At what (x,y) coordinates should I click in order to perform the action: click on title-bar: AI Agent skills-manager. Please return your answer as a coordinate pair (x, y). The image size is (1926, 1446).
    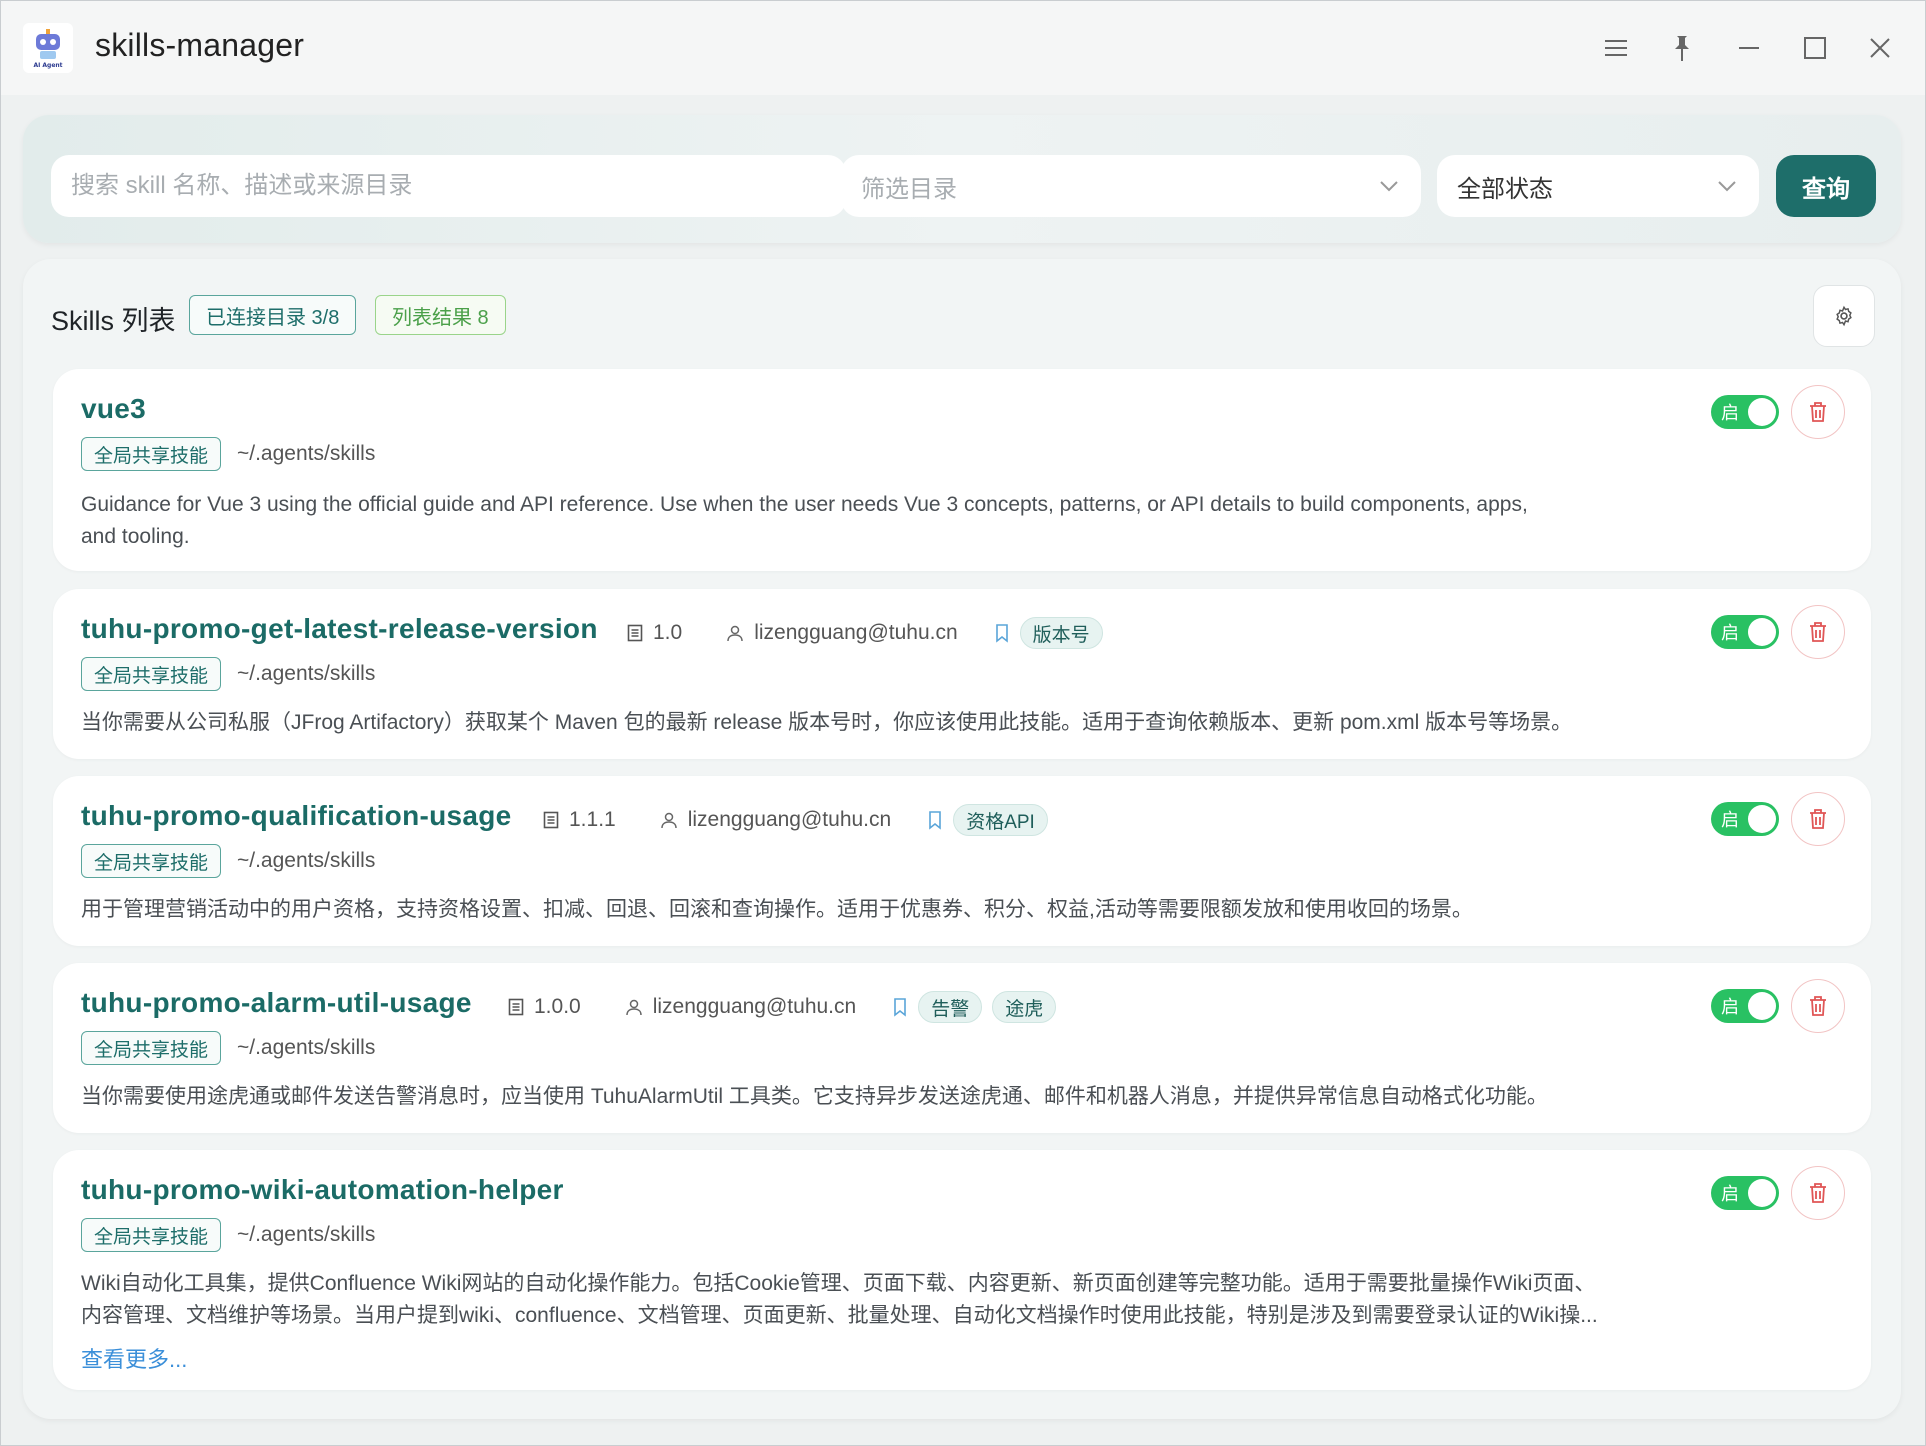
    Looking at the image, I should click on (963, 48).